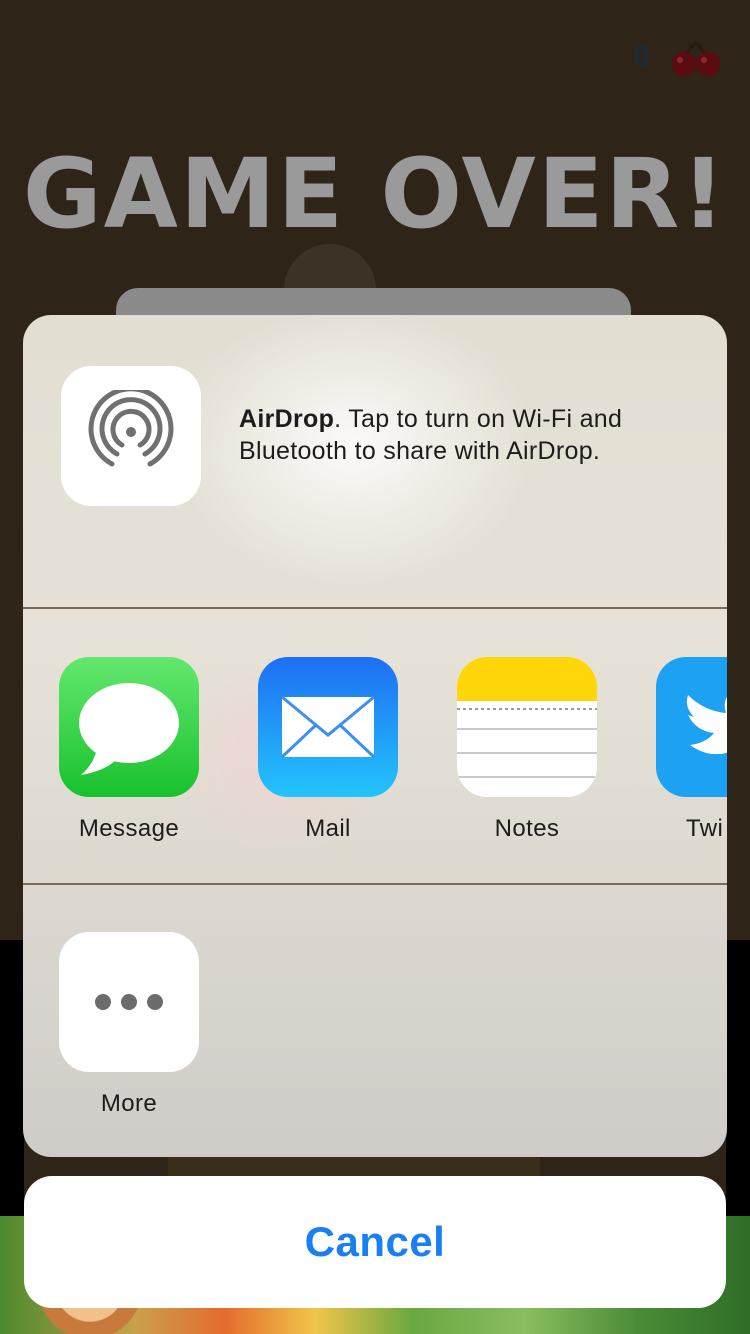 This screenshot has width=750, height=1334. Describe the element at coordinates (738, 1080) in the screenshot. I see `bottom-bar-right` at that location.